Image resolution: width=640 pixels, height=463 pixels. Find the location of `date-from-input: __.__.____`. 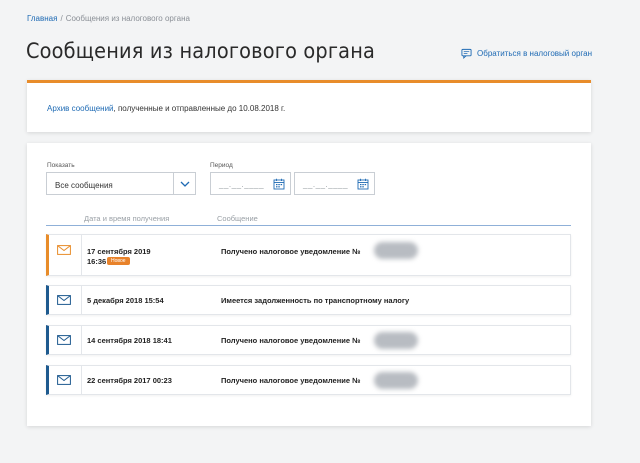

date-from-input: __.__.____ is located at coordinates (250, 183).